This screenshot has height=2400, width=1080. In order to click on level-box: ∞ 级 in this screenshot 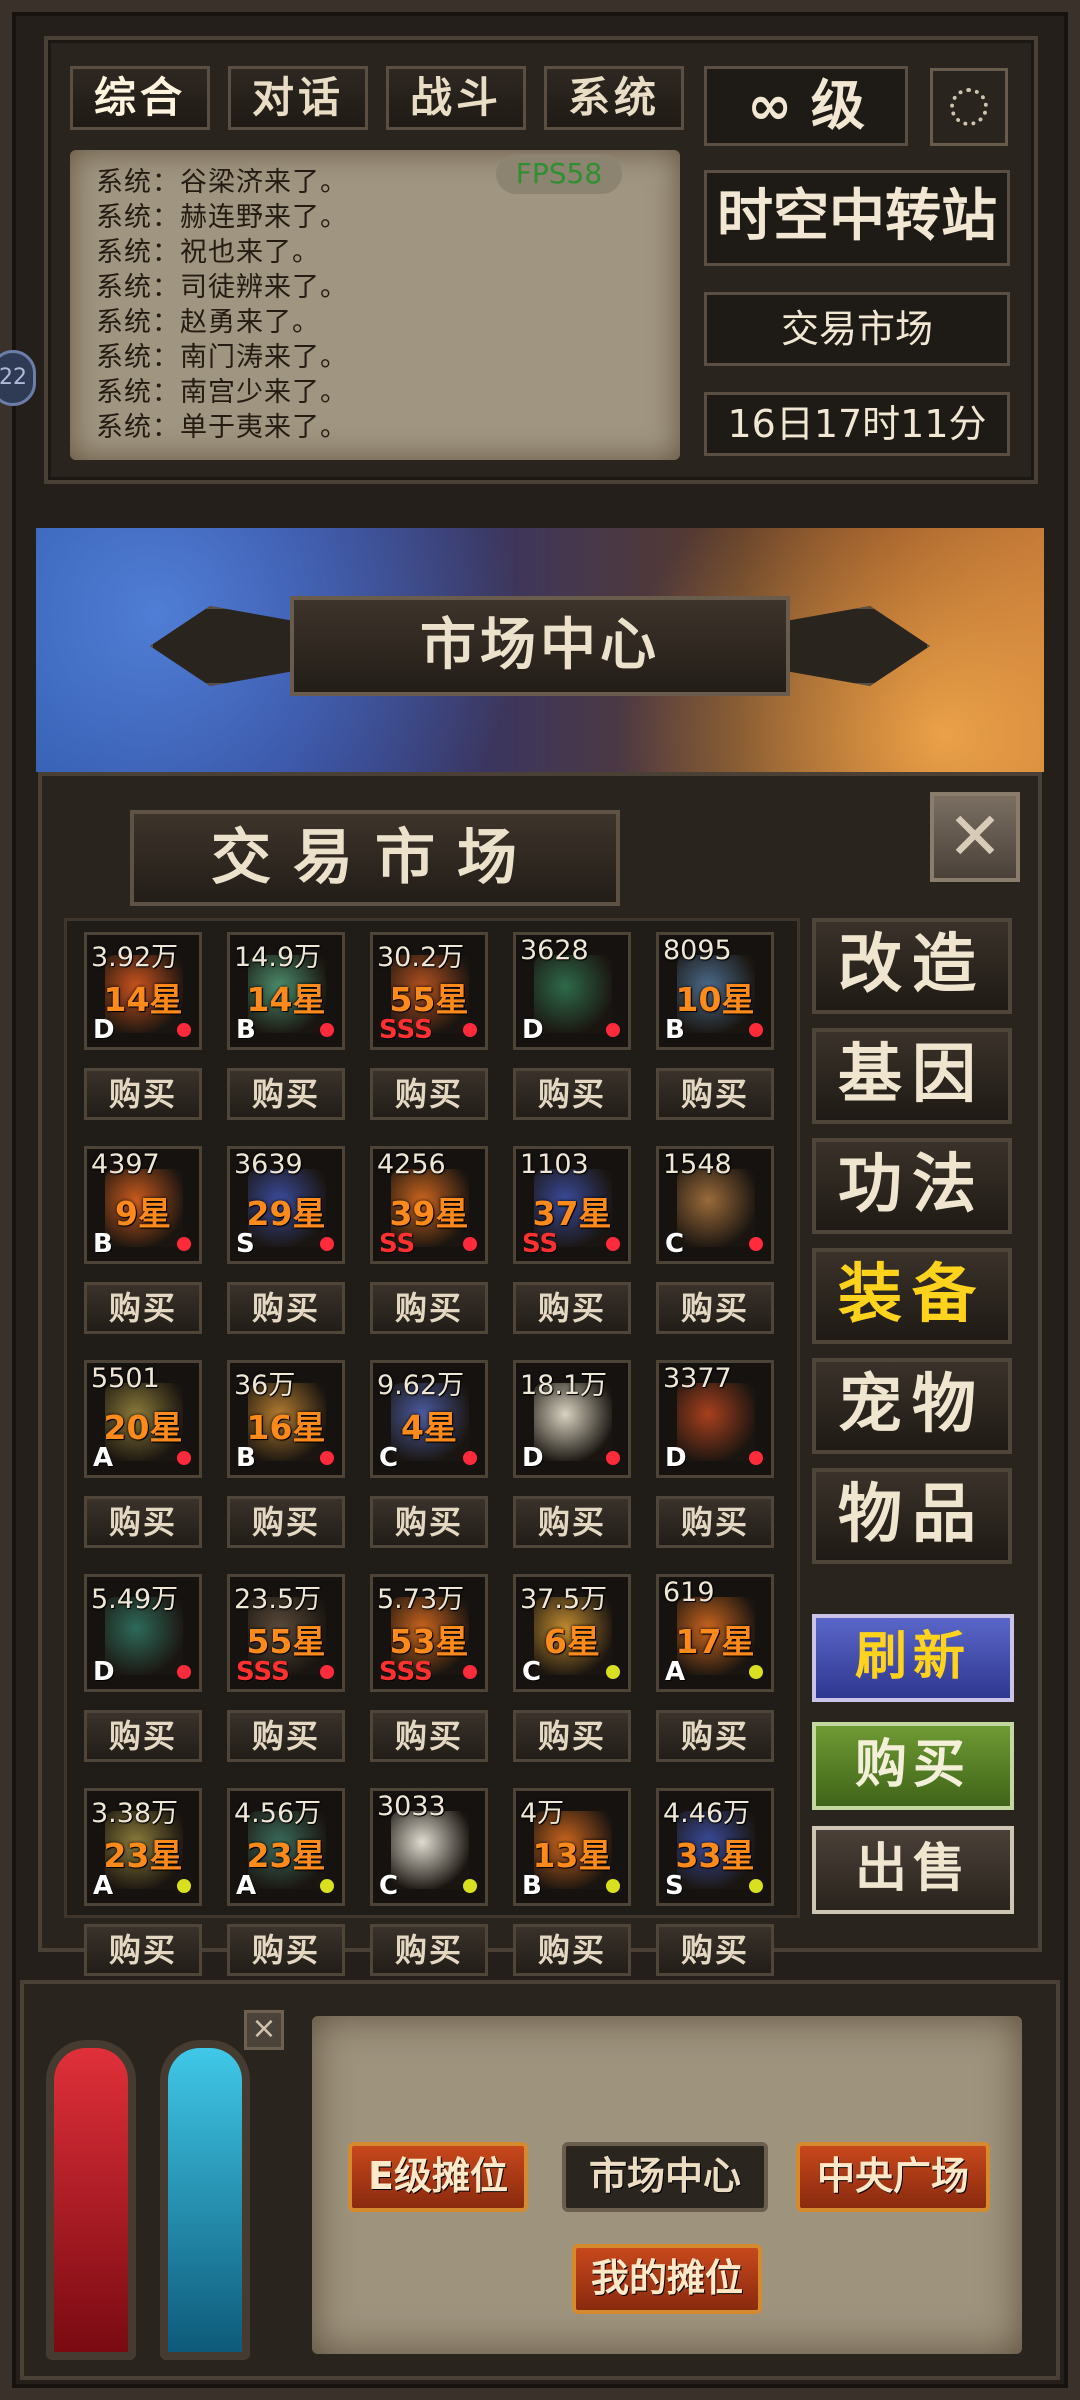, I will do `click(806, 106)`.